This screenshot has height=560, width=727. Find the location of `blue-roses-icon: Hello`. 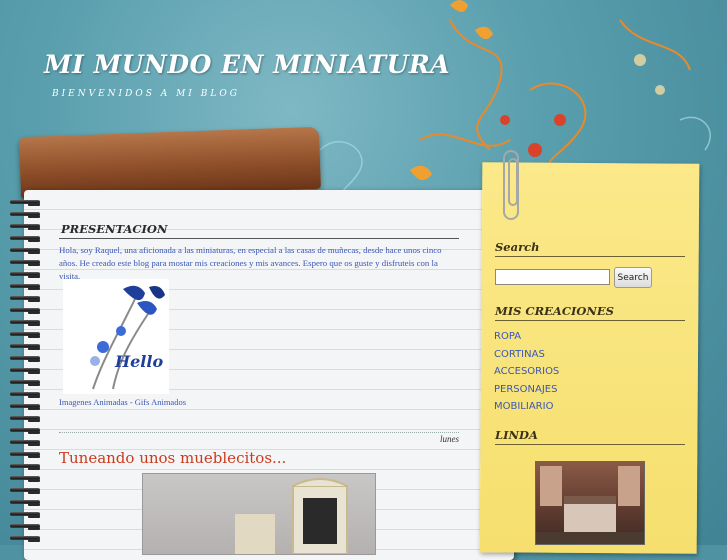

blue-roses-icon: Hello is located at coordinates (127, 337).